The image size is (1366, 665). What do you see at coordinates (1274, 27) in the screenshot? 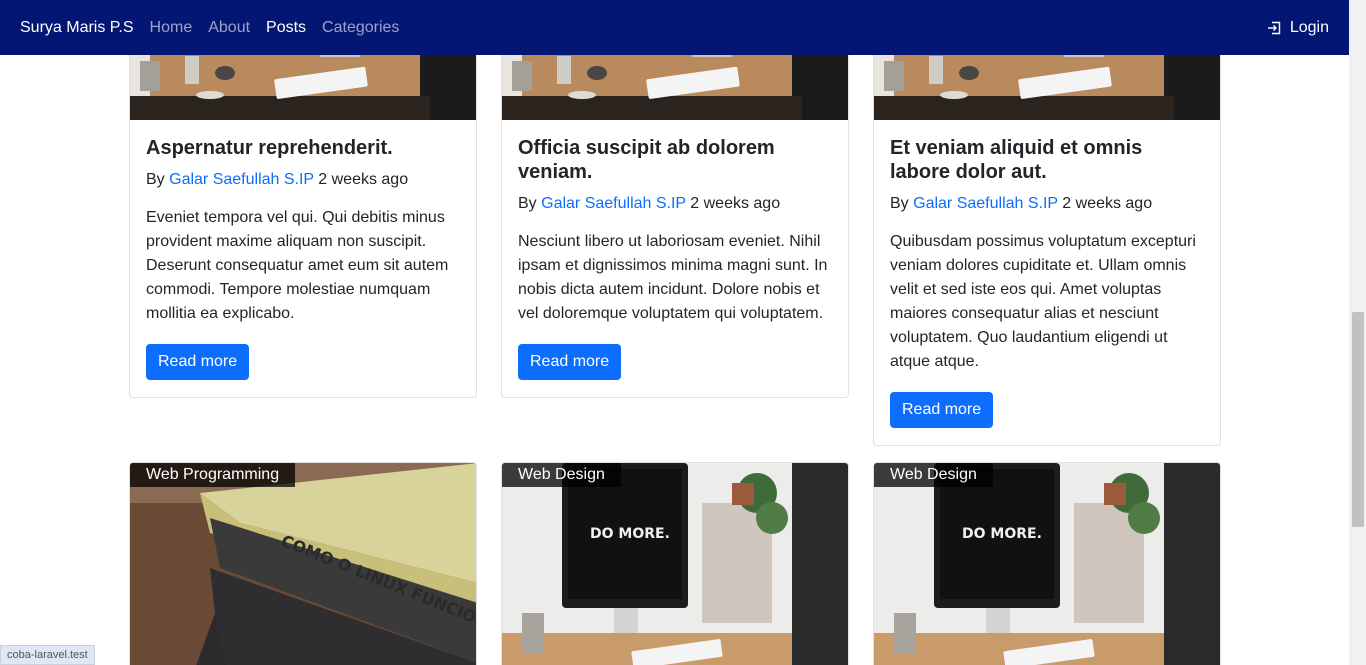
I see `login-icon` at bounding box center [1274, 27].